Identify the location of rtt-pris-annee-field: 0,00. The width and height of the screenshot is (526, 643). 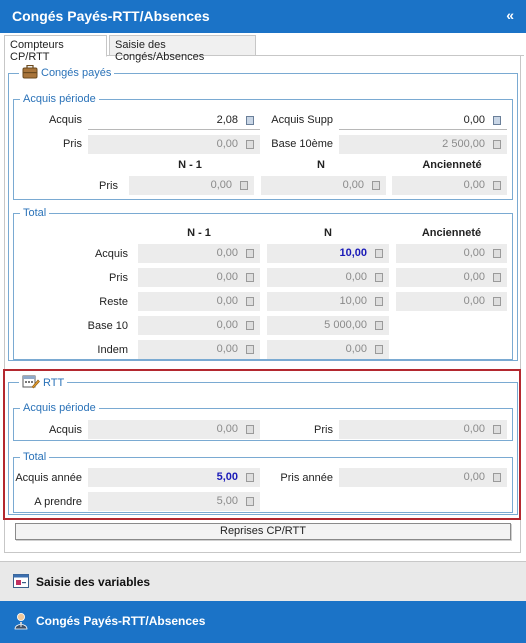
(423, 477).